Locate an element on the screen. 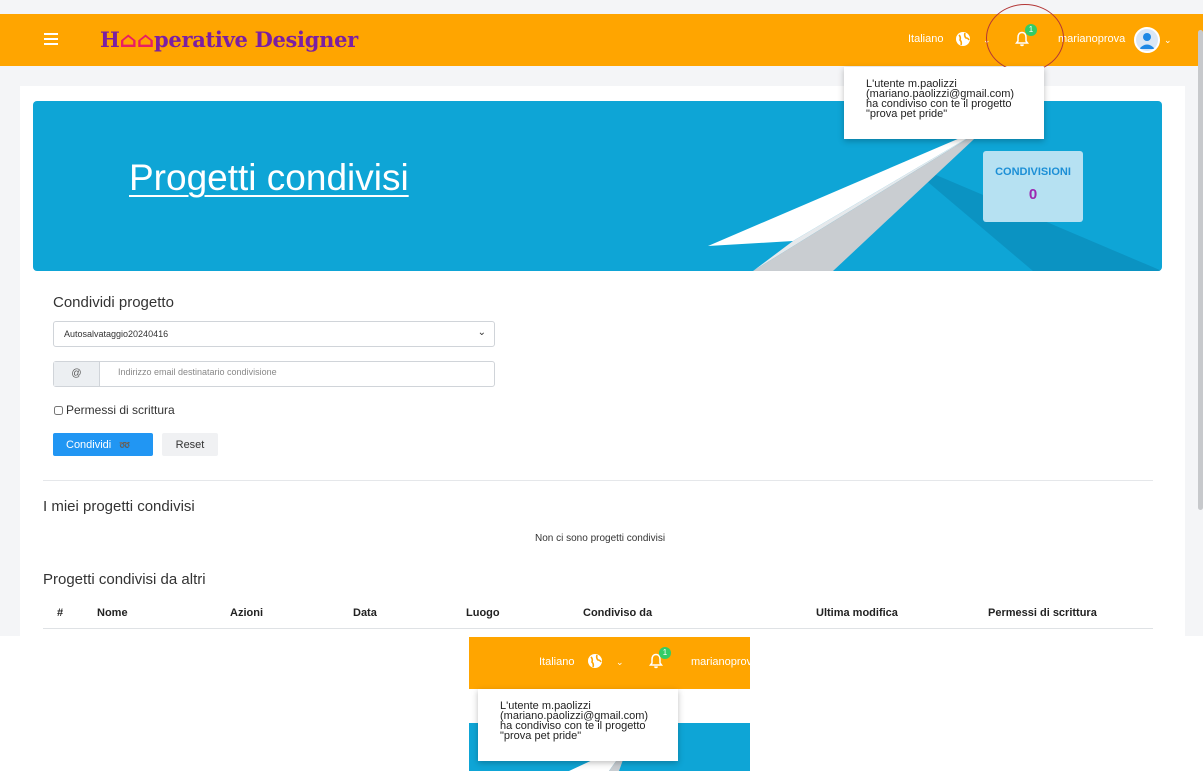  email-field: @ is located at coordinates (274, 374).